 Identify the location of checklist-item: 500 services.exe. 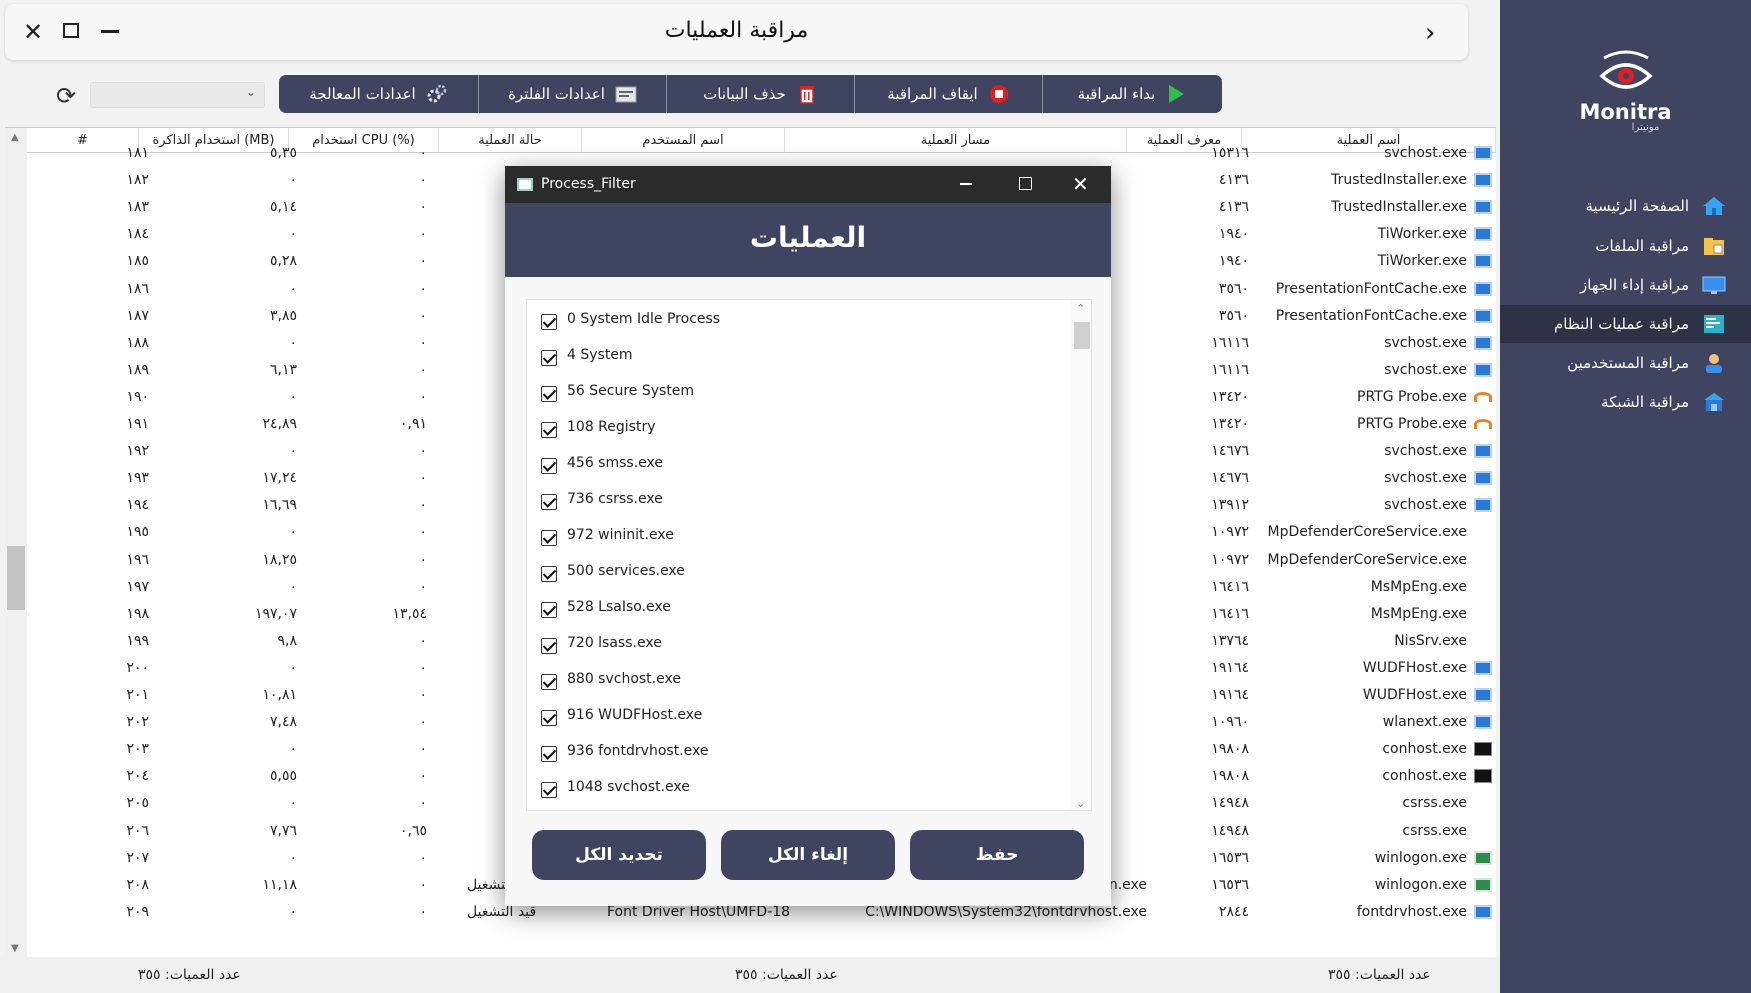
(613, 571).